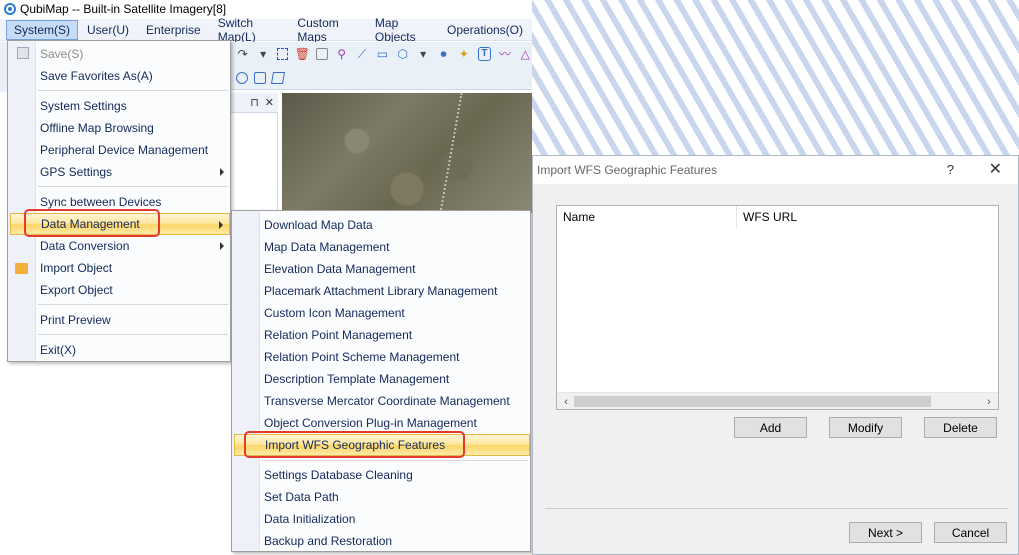  Describe the element at coordinates (504, 54) in the screenshot. I see `line-icon: 〰` at that location.